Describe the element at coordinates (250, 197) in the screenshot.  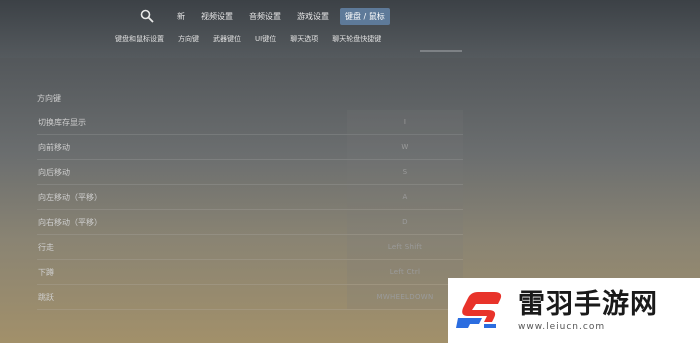
I see `keybinding-row: 向左移动（平移） A` at that location.